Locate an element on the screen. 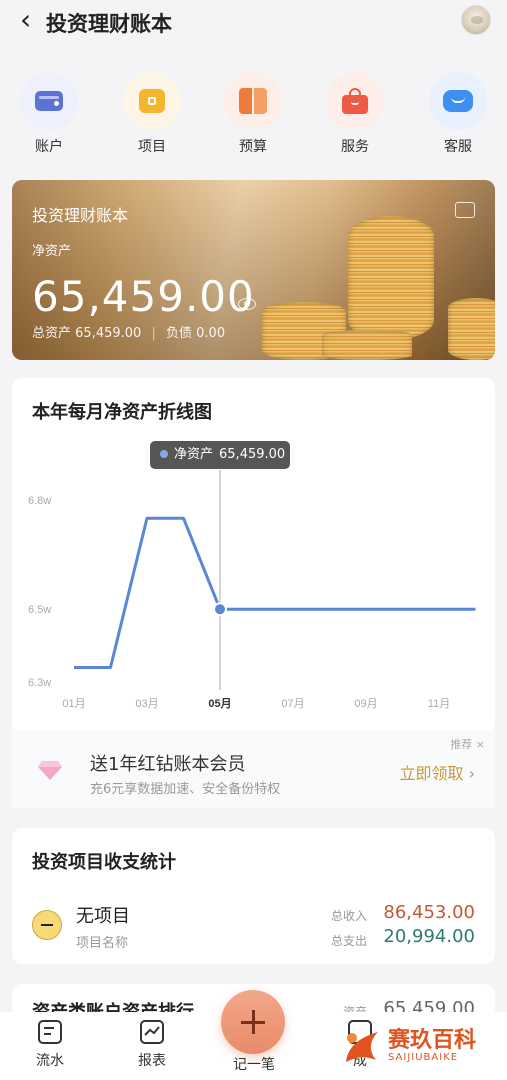  tab-label: 流水 is located at coordinates (50, 1061).